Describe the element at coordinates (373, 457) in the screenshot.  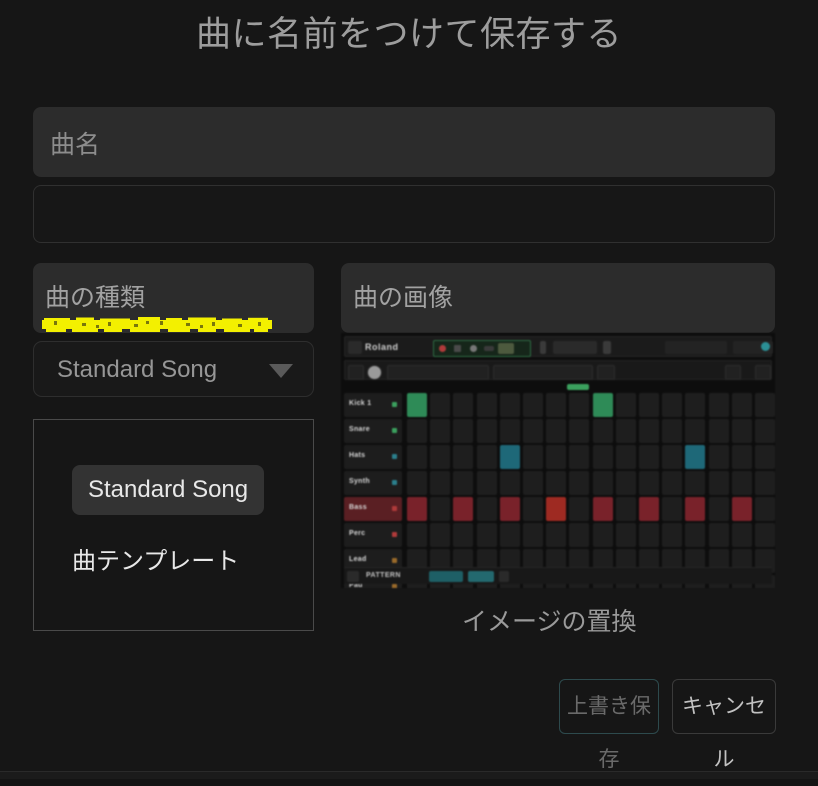
I see `sequencer-row-label: Hats` at that location.